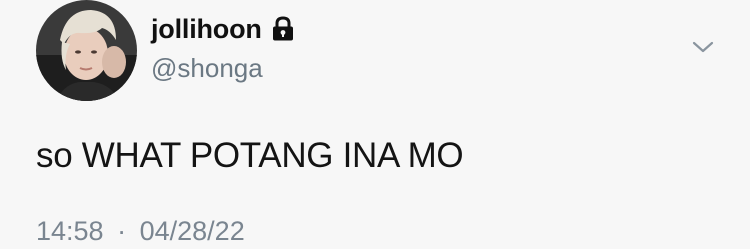 This screenshot has height=249, width=750. I want to click on avatar, so click(86, 50).